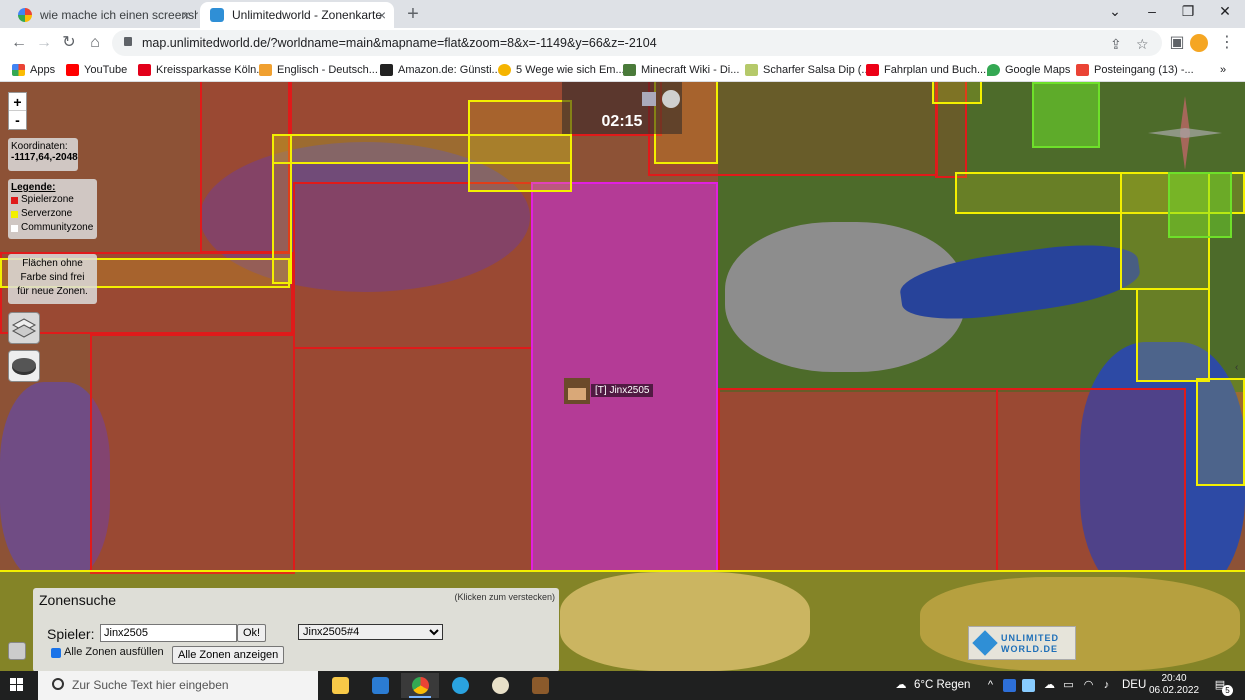 This screenshot has width=1245, height=700. Describe the element at coordinates (252, 633) in the screenshot. I see `ok-button: Ok!` at that location.